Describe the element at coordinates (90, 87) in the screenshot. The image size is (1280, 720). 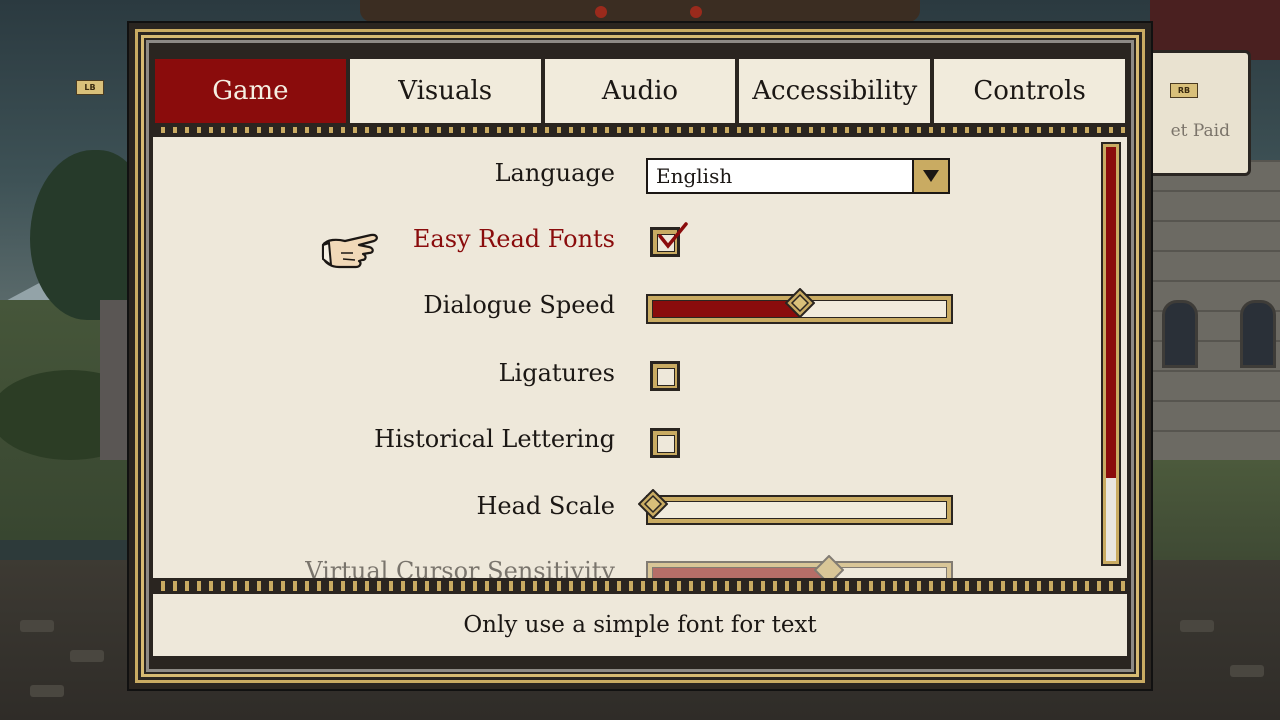
I see `left-bumper-button-hint: LB` at that location.